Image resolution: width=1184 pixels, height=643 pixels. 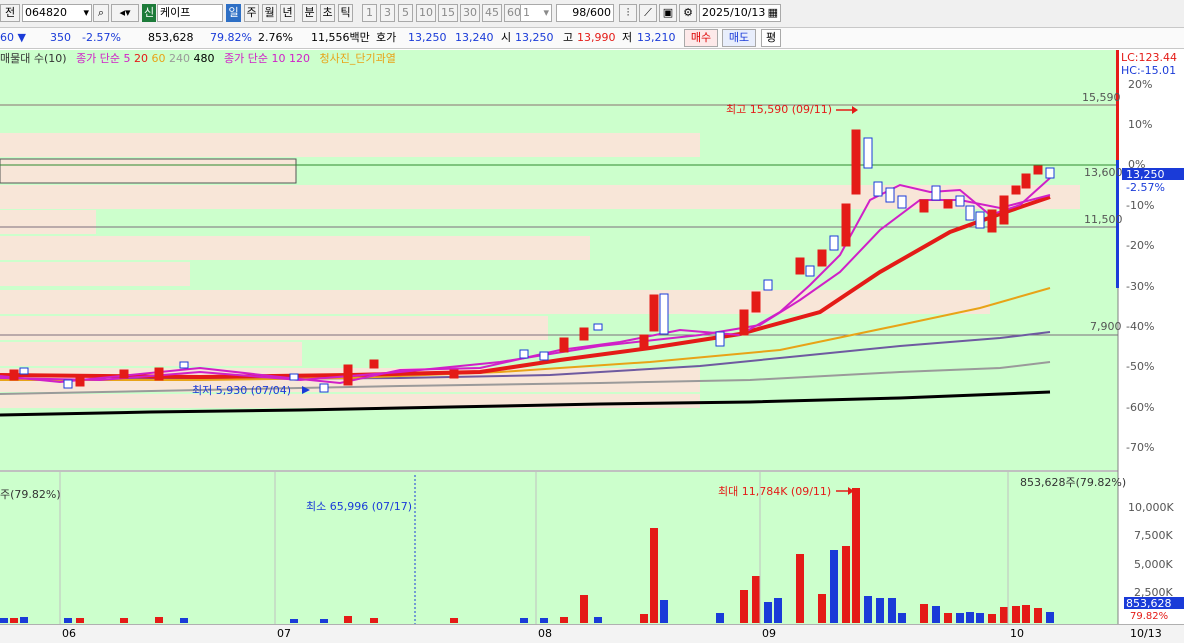 What do you see at coordinates (426, 13) in the screenshot?
I see `interval-10-button: 10` at bounding box center [426, 13].